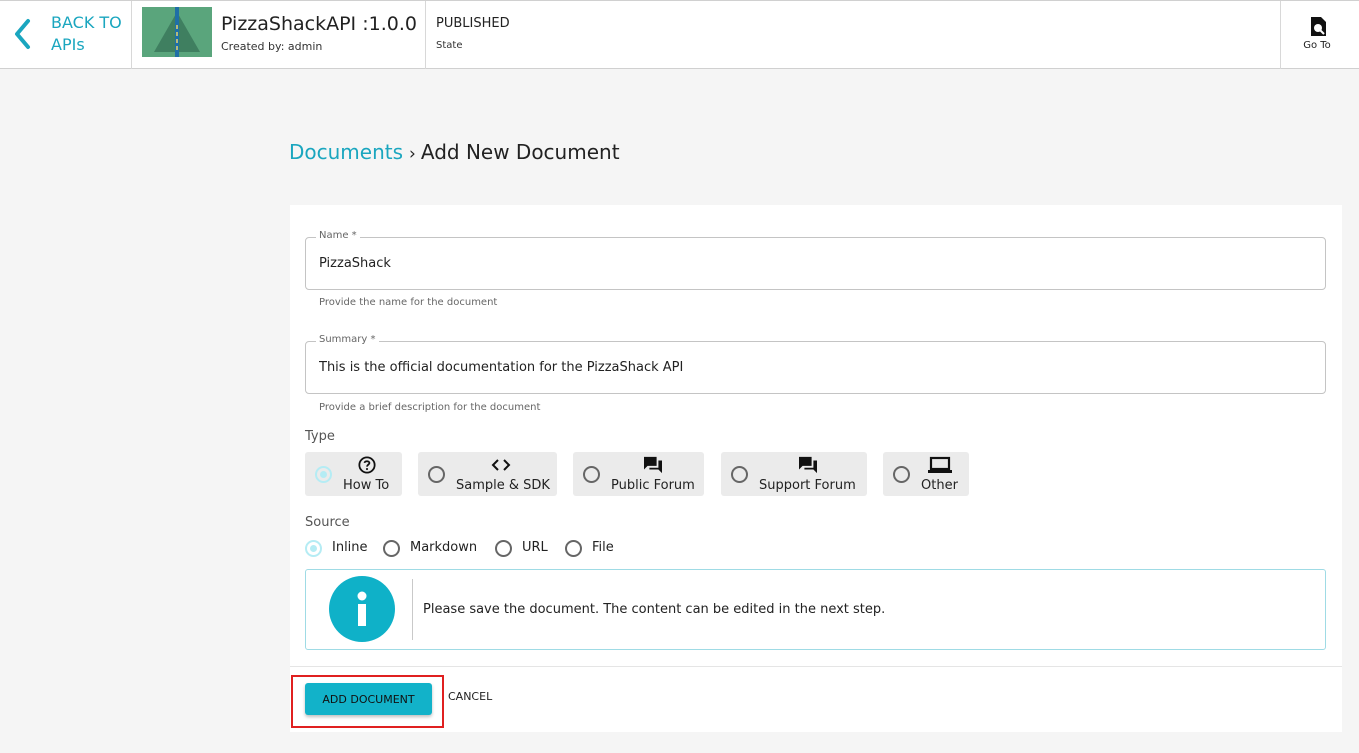  Describe the element at coordinates (86, 33) in the screenshot. I see `back-to-apis-label: BACK TO APIs` at that location.